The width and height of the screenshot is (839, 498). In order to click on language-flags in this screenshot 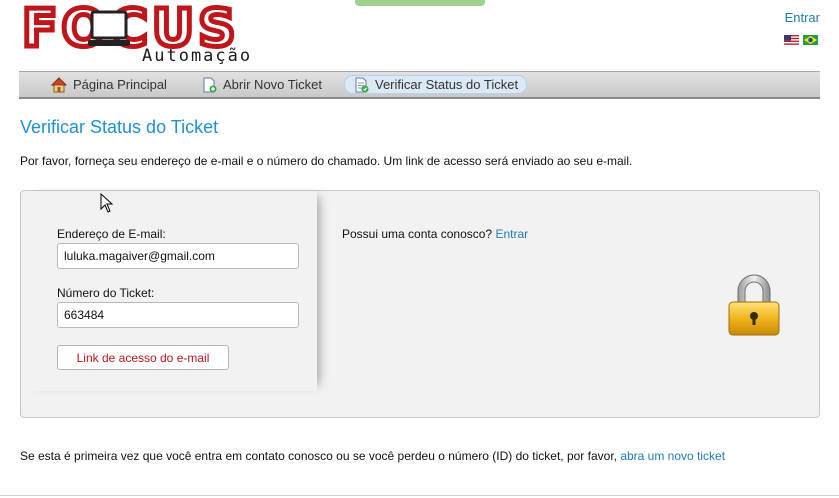, I will do `click(801, 40)`.